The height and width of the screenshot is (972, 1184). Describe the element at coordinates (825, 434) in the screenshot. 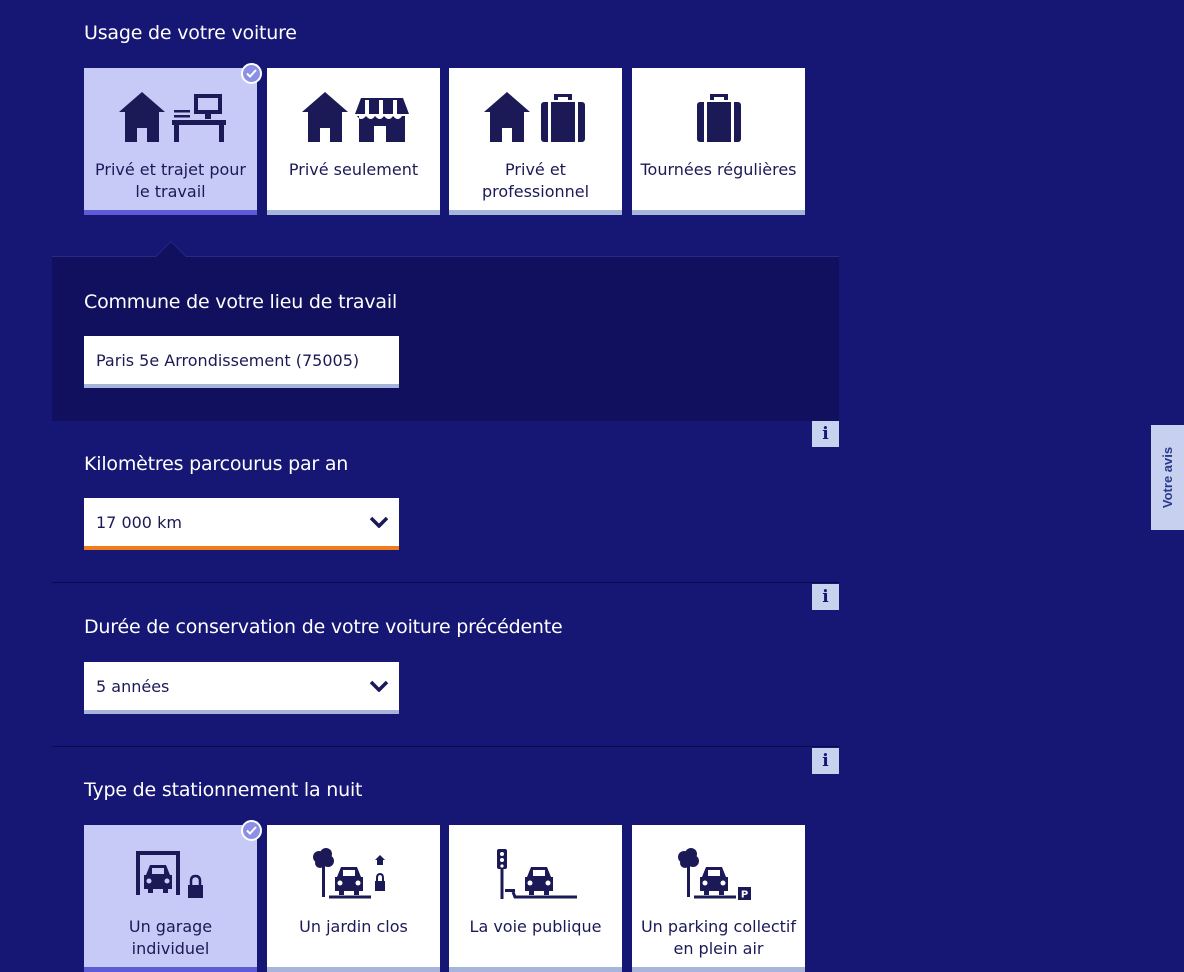

I see `mileage-info-button: i` at that location.